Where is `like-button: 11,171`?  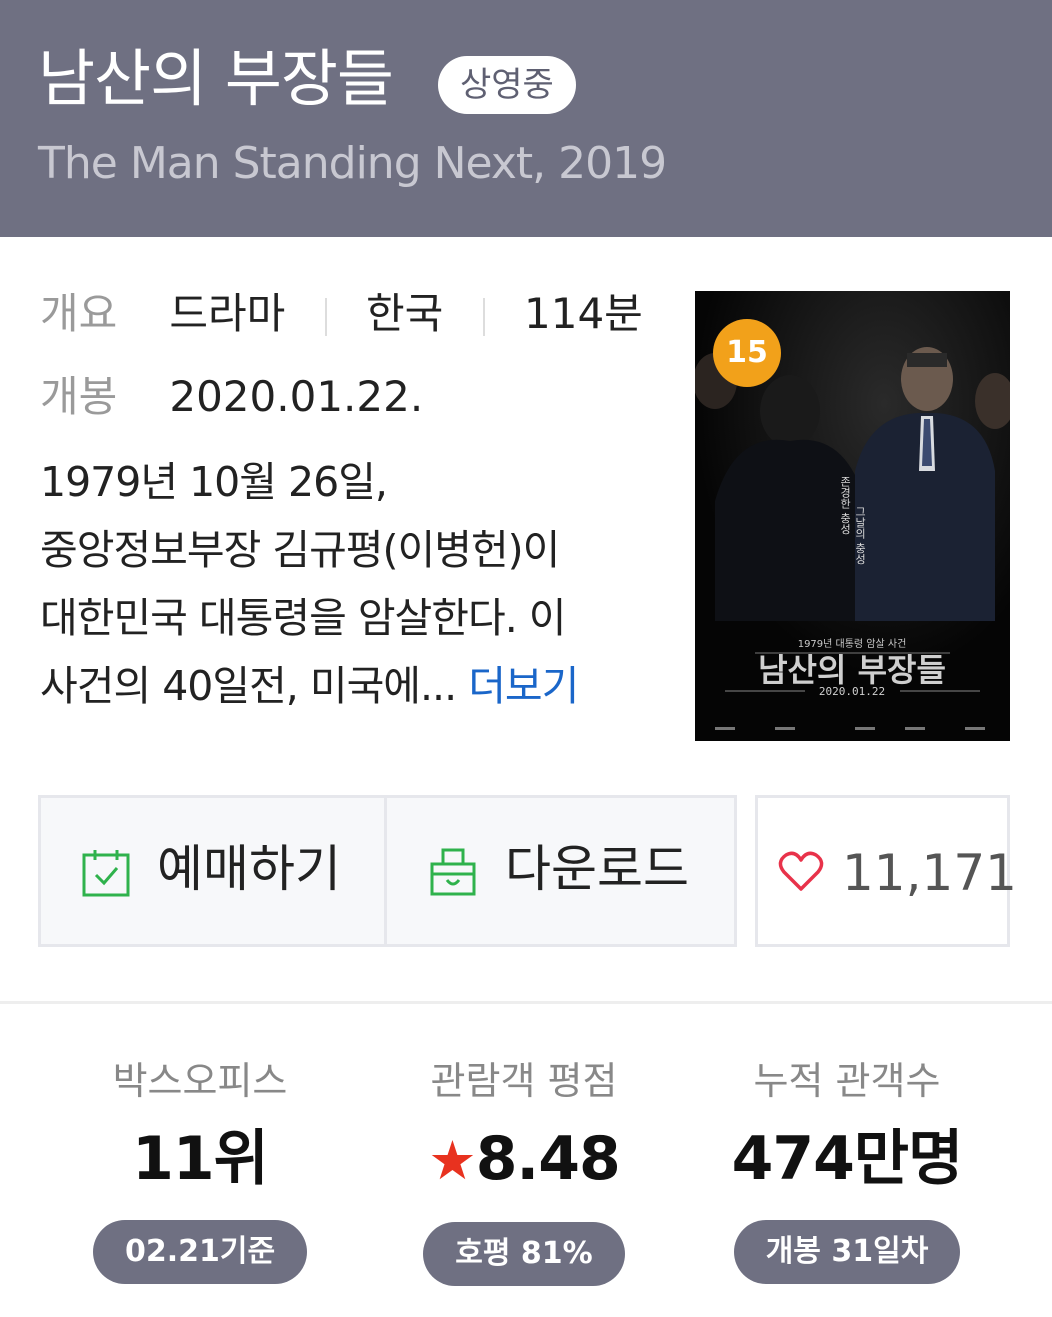 like-button: 11,171 is located at coordinates (886, 871).